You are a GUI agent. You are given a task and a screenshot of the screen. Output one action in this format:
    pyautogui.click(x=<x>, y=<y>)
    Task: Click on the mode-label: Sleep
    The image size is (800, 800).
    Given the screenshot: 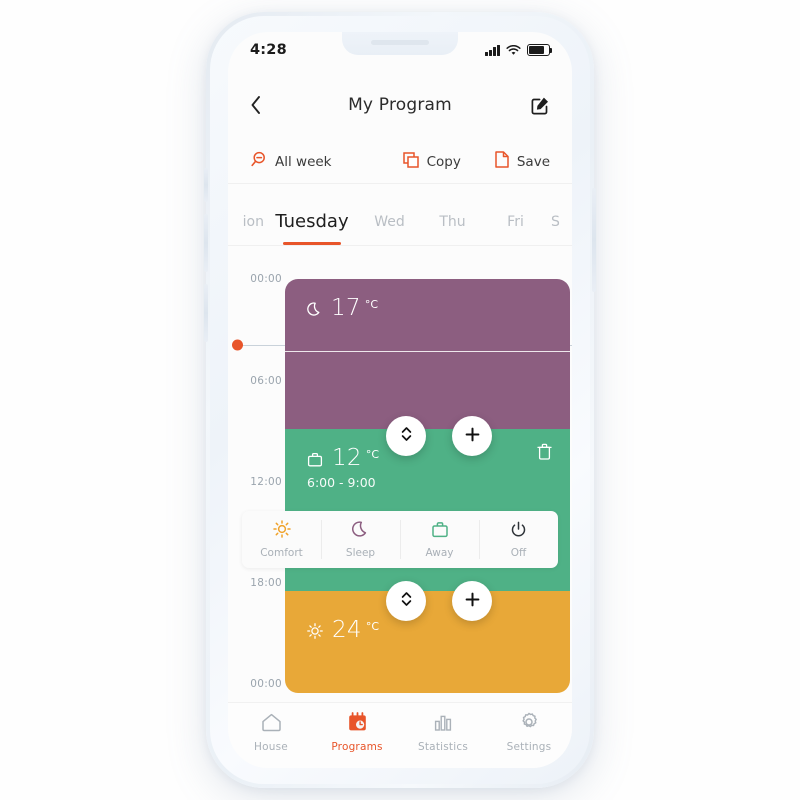 What is the action you would take?
    pyautogui.click(x=360, y=552)
    